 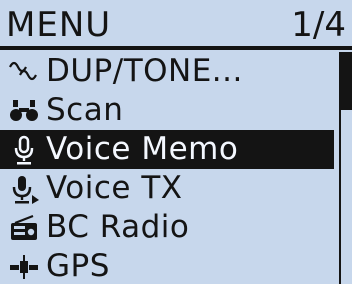 I want to click on radio-icon, so click(x=24, y=228).